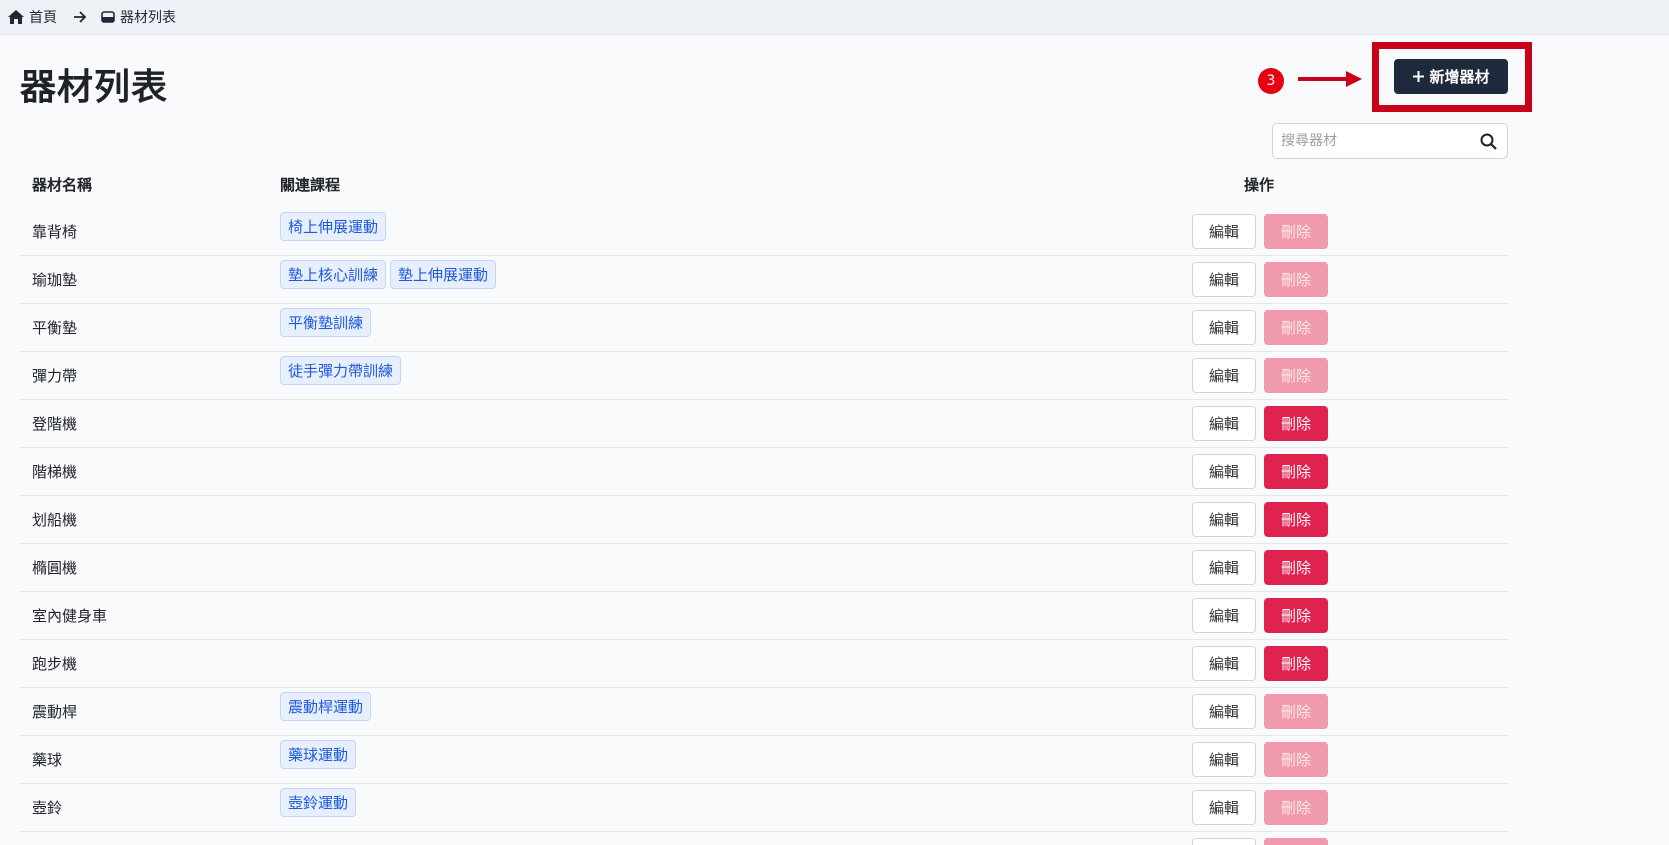 Image resolution: width=1669 pixels, height=845 pixels. Describe the element at coordinates (55, 568) in the screenshot. I see `equipment-name: 橢圓機` at that location.